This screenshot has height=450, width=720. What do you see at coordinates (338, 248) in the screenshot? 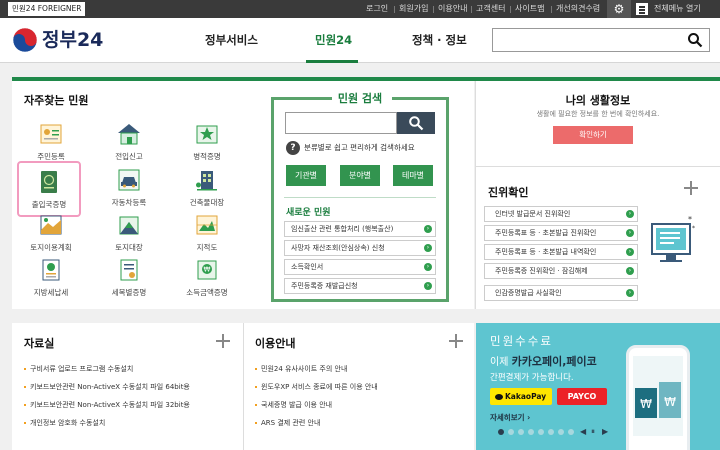
I see `new-civil-item-label: 사망자 재산조회(안심상속) 신청` at bounding box center [338, 248].